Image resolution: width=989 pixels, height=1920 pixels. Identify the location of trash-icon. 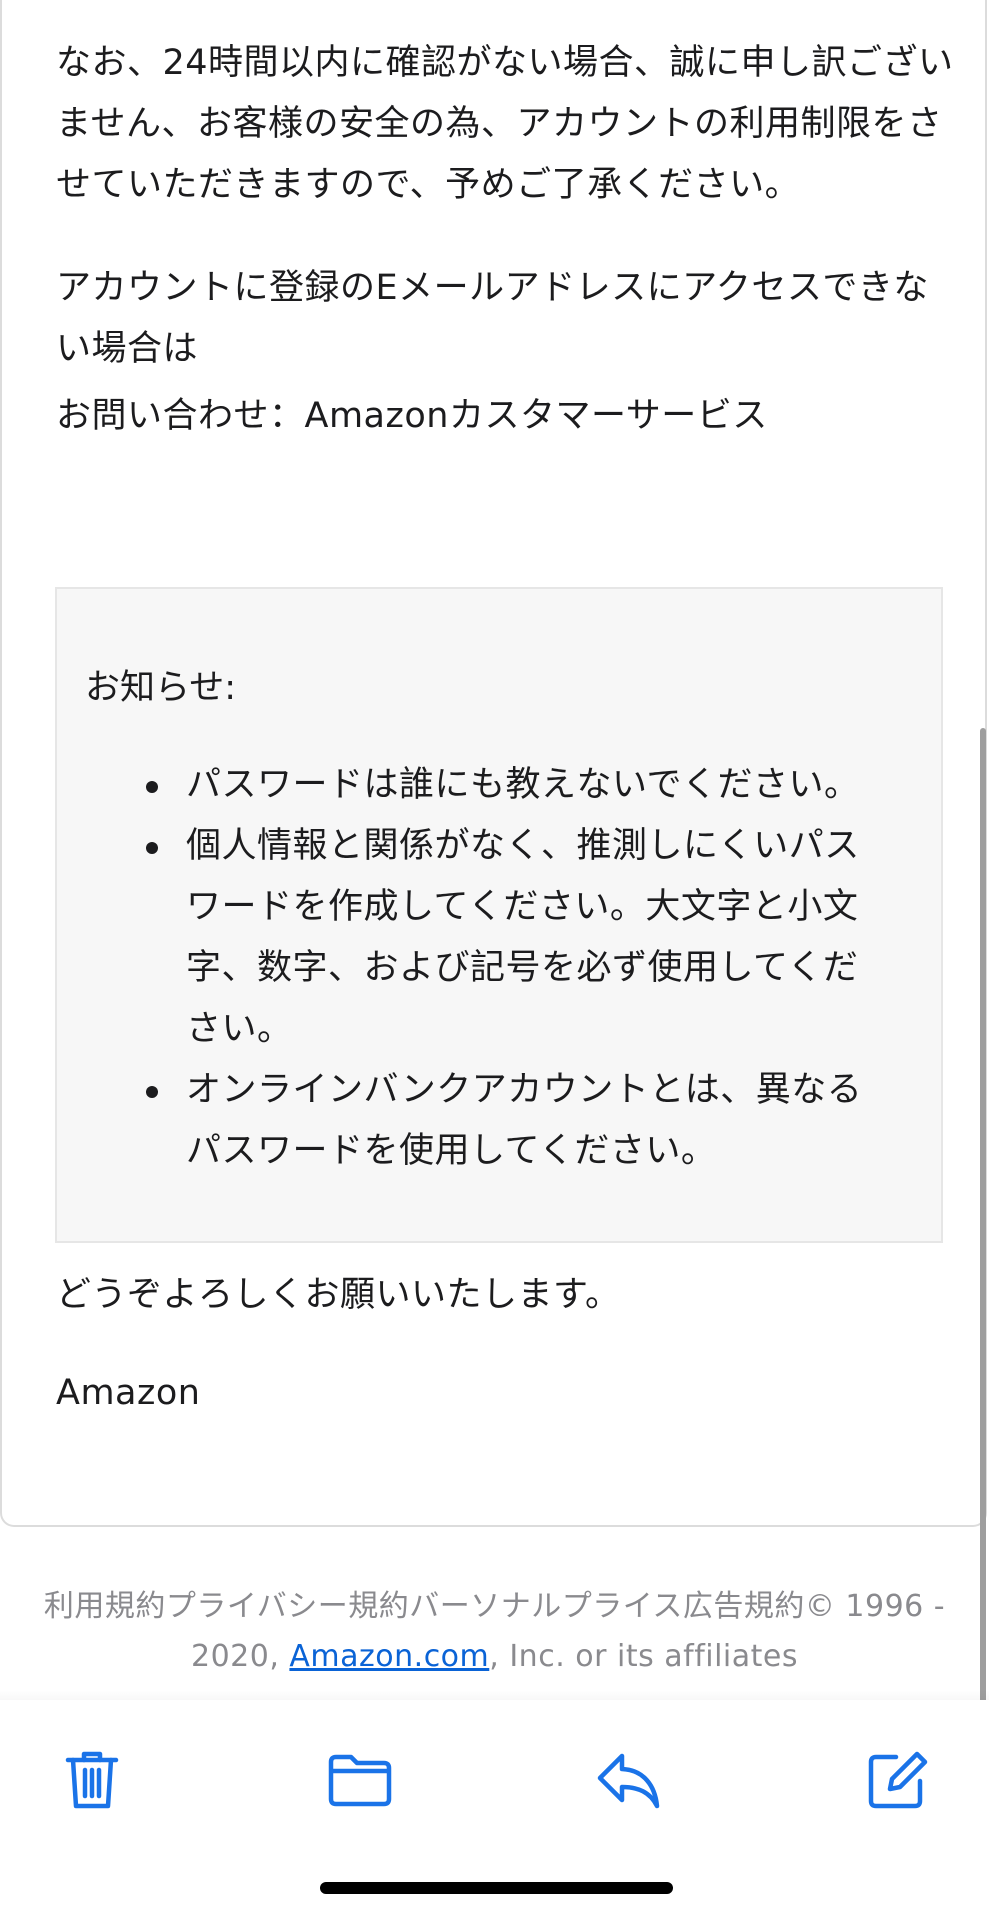
(92, 1780).